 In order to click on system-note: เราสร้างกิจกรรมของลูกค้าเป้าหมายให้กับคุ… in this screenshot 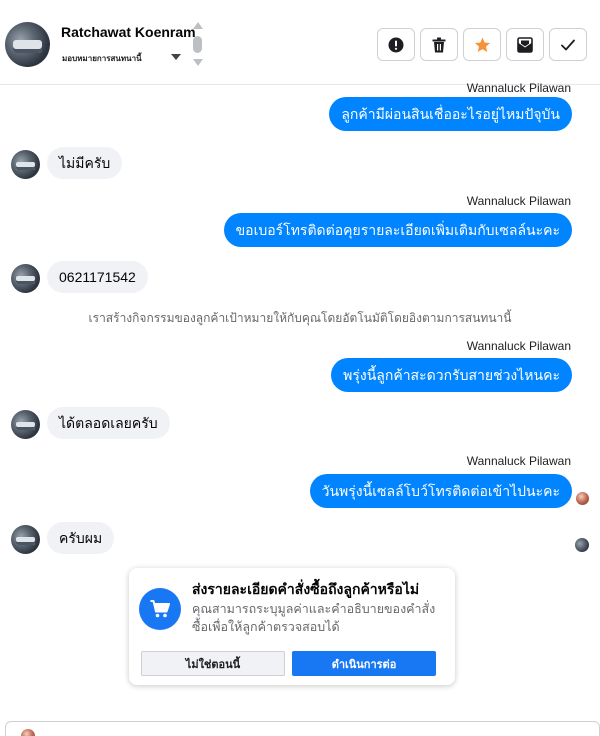, I will do `click(300, 318)`.